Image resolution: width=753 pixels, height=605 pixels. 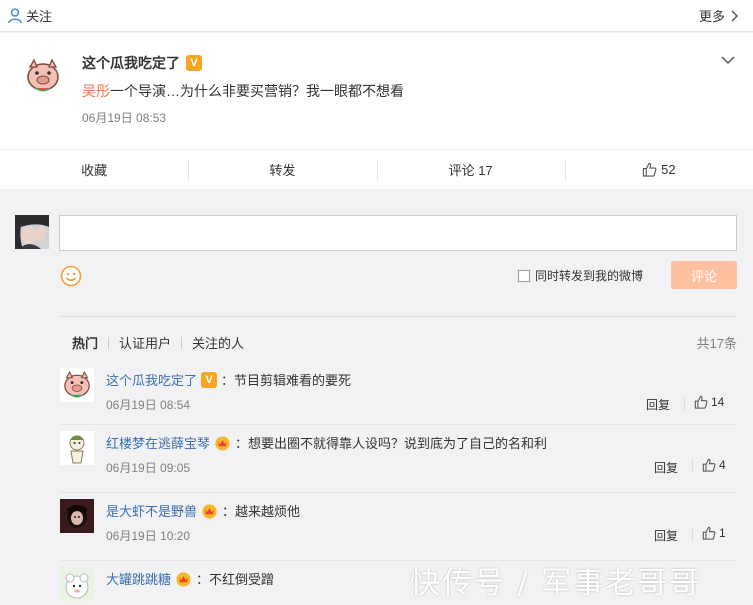 What do you see at coordinates (524, 275) in the screenshot?
I see `also-forward-checkbox` at bounding box center [524, 275].